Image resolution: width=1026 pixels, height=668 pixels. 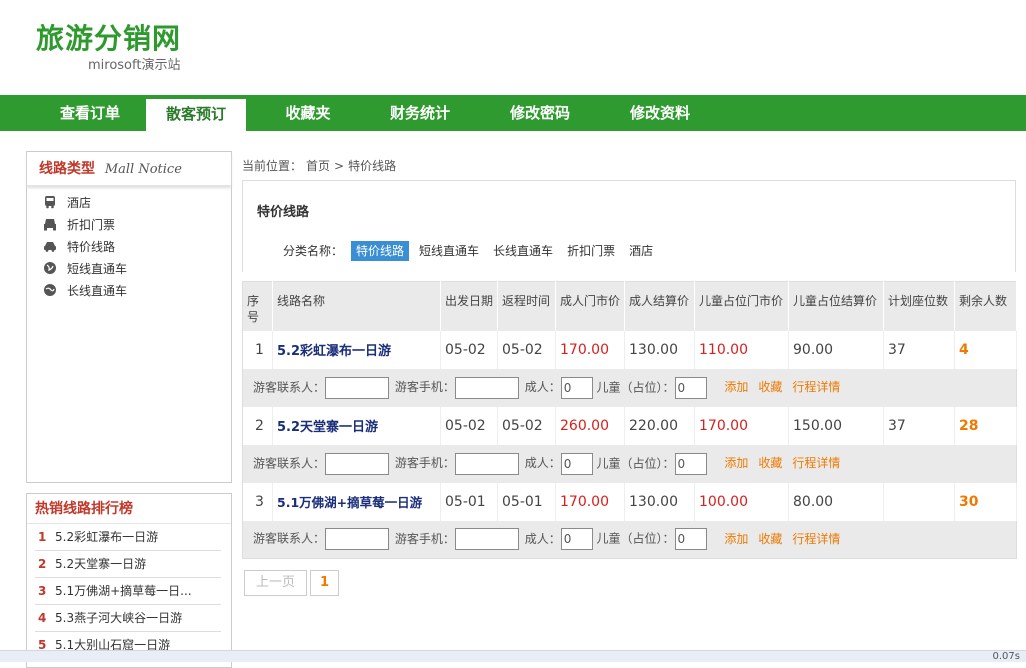 What do you see at coordinates (276, 583) in the screenshot?
I see `prev-page-button: 上一页` at bounding box center [276, 583].